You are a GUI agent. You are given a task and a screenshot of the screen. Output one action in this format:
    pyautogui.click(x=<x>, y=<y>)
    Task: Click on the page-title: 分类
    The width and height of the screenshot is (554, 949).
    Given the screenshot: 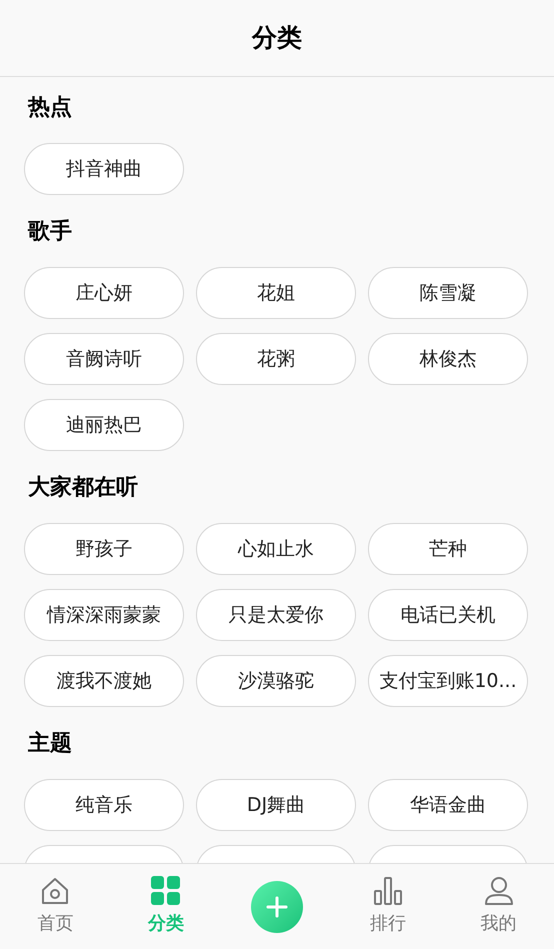 What is the action you would take?
    pyautogui.click(x=277, y=38)
    